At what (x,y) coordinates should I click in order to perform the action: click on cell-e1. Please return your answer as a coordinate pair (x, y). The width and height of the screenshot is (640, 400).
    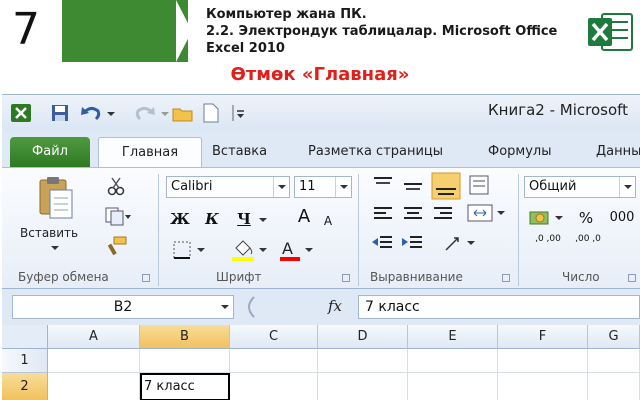
    Looking at the image, I should click on (453, 361).